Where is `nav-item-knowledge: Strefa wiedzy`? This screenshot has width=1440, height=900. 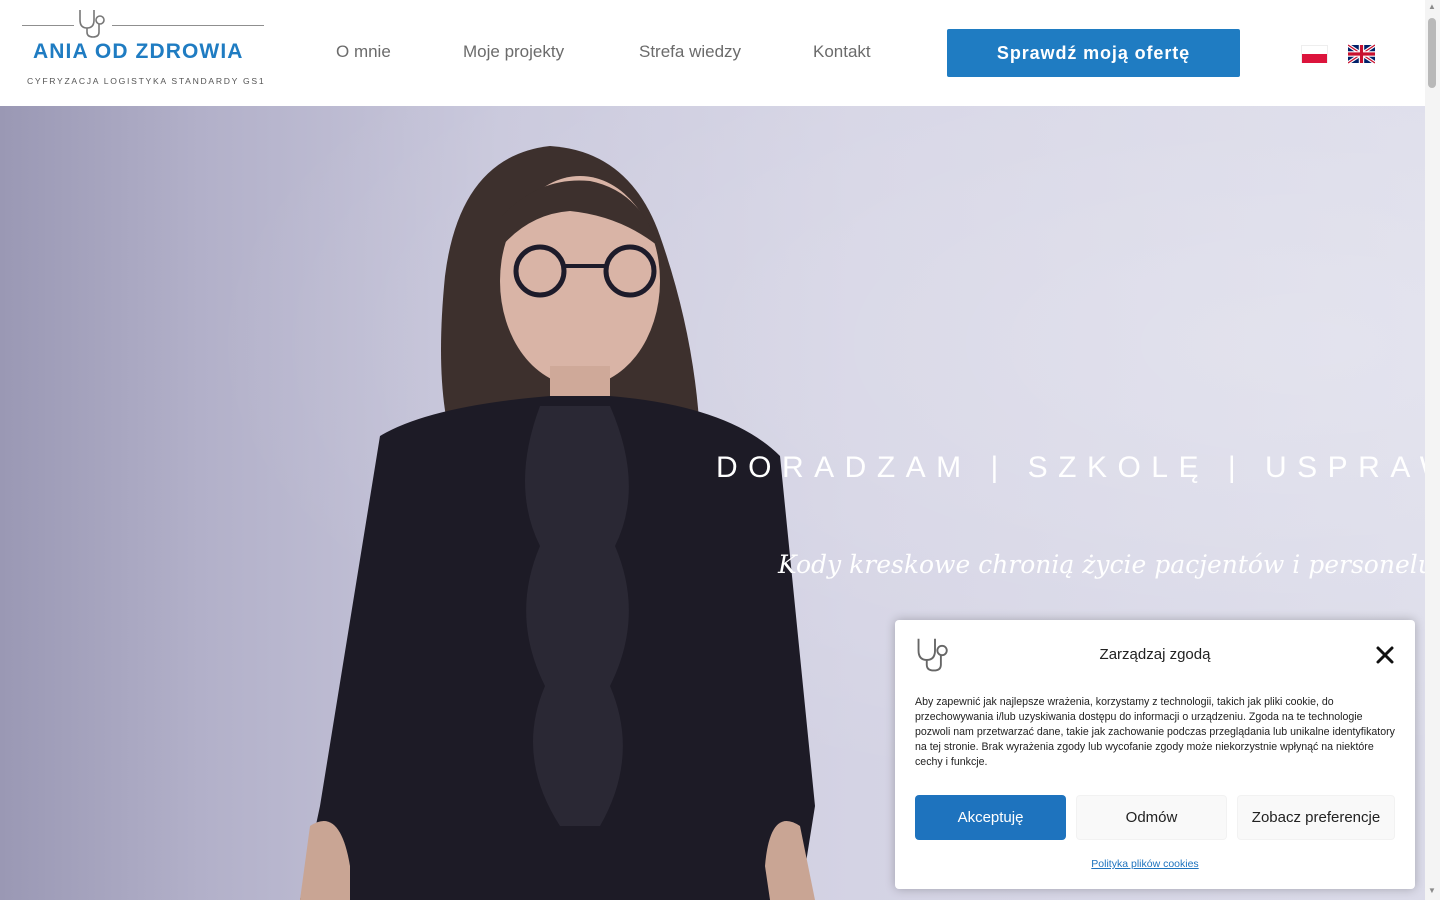 nav-item-knowledge: Strefa wiedzy is located at coordinates (690, 52).